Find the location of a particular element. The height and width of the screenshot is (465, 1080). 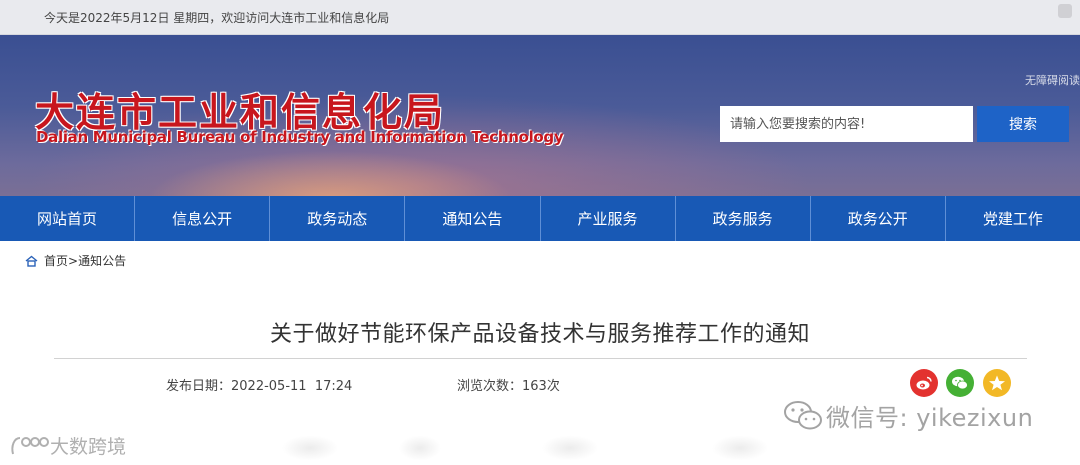

nav-item-gov-services: 政务服务 is located at coordinates (743, 218).